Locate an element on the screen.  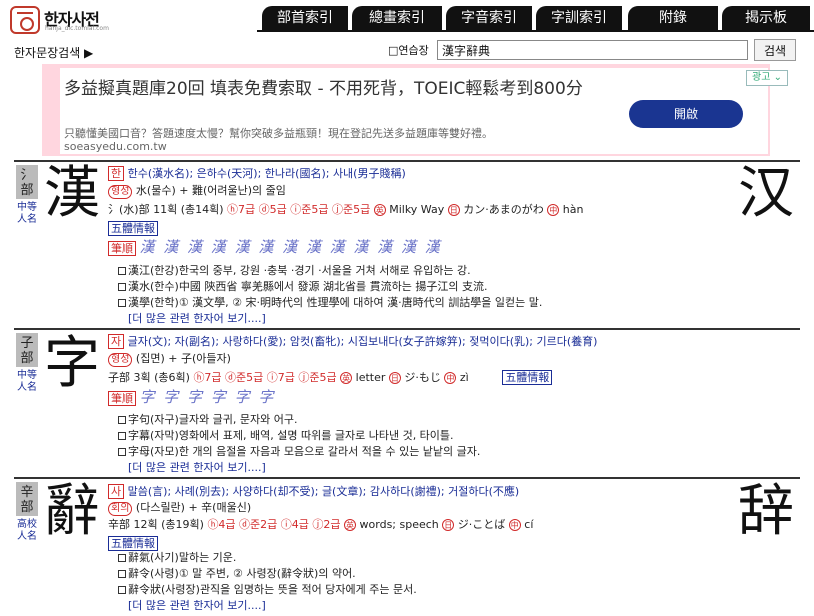
search-input is located at coordinates (592, 50).